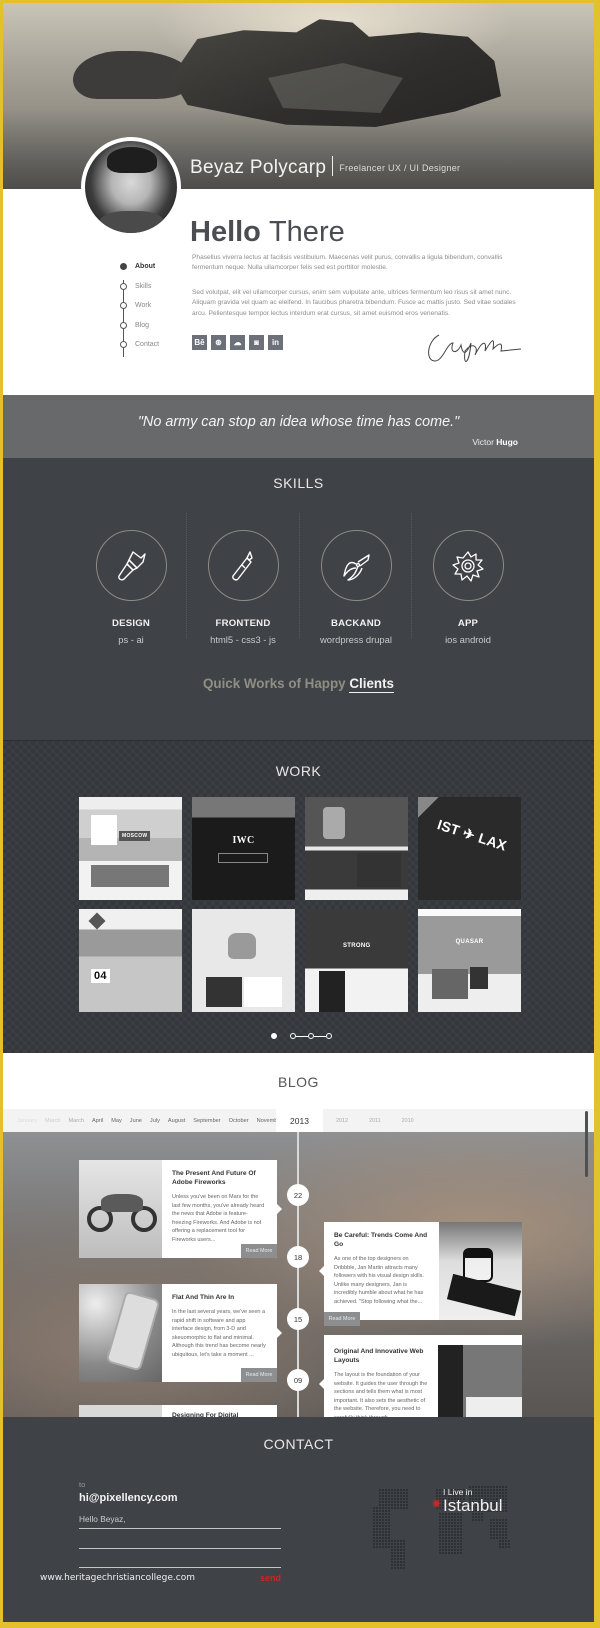  Describe the element at coordinates (436, 1503) in the screenshot. I see `location-pin-icon` at that location.